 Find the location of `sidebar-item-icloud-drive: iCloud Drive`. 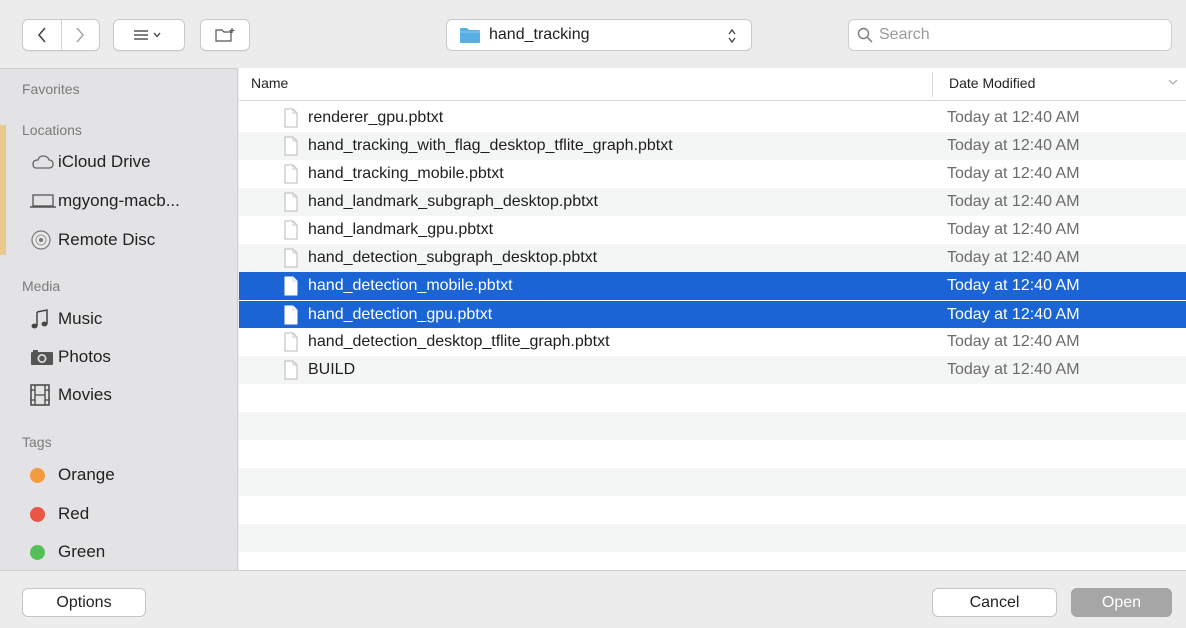

sidebar-item-icloud-drive: iCloud Drive is located at coordinates (86, 162).